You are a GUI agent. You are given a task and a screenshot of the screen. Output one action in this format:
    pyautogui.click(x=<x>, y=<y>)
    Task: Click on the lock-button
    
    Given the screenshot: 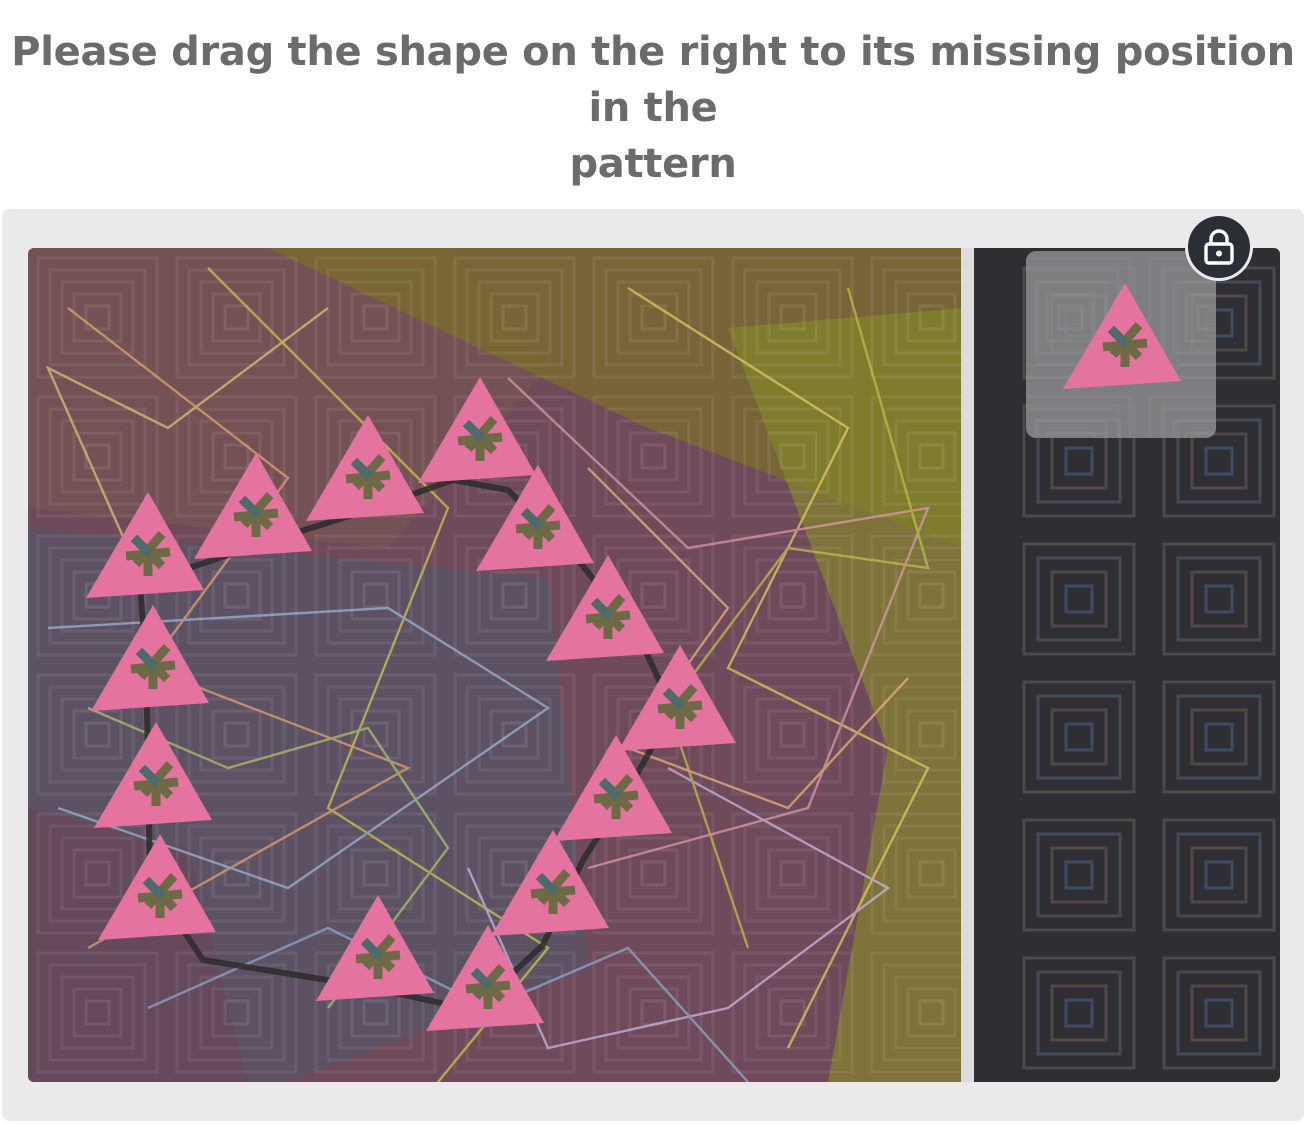 What is the action you would take?
    pyautogui.click(x=1219, y=247)
    